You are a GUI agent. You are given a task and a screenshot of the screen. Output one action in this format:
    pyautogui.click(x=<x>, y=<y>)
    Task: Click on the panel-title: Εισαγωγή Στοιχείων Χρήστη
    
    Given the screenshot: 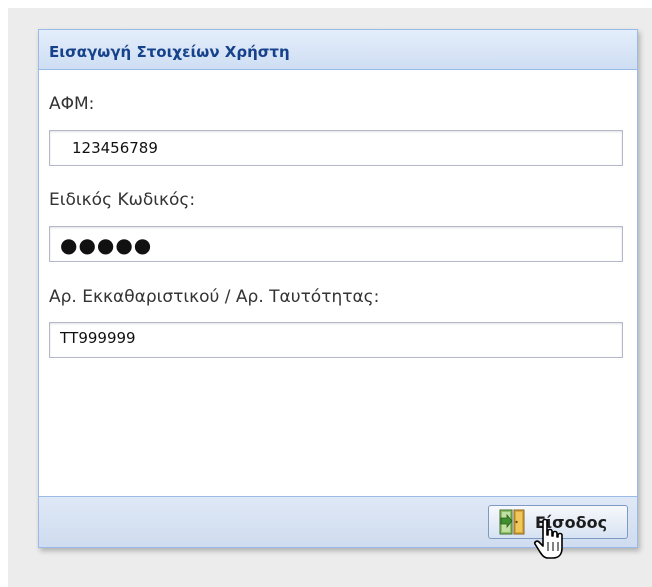 What is the action you would take?
    pyautogui.click(x=169, y=52)
    